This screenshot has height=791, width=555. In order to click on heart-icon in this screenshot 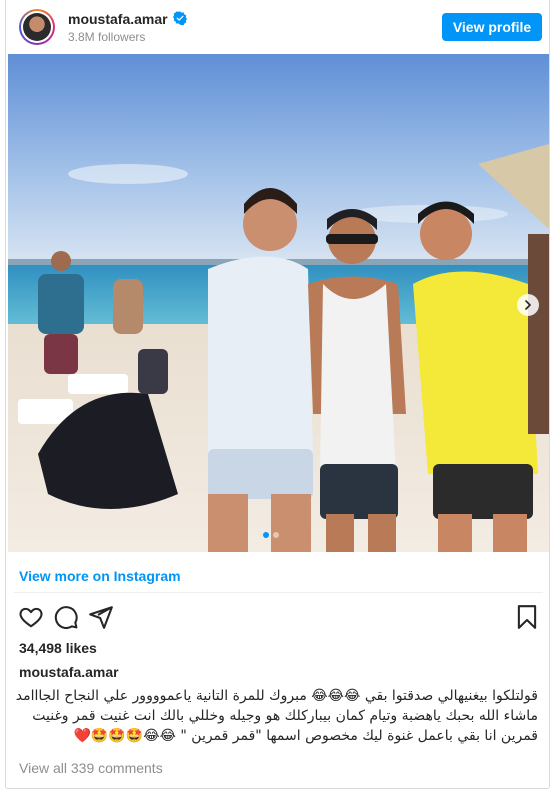, I will do `click(31, 617)`.